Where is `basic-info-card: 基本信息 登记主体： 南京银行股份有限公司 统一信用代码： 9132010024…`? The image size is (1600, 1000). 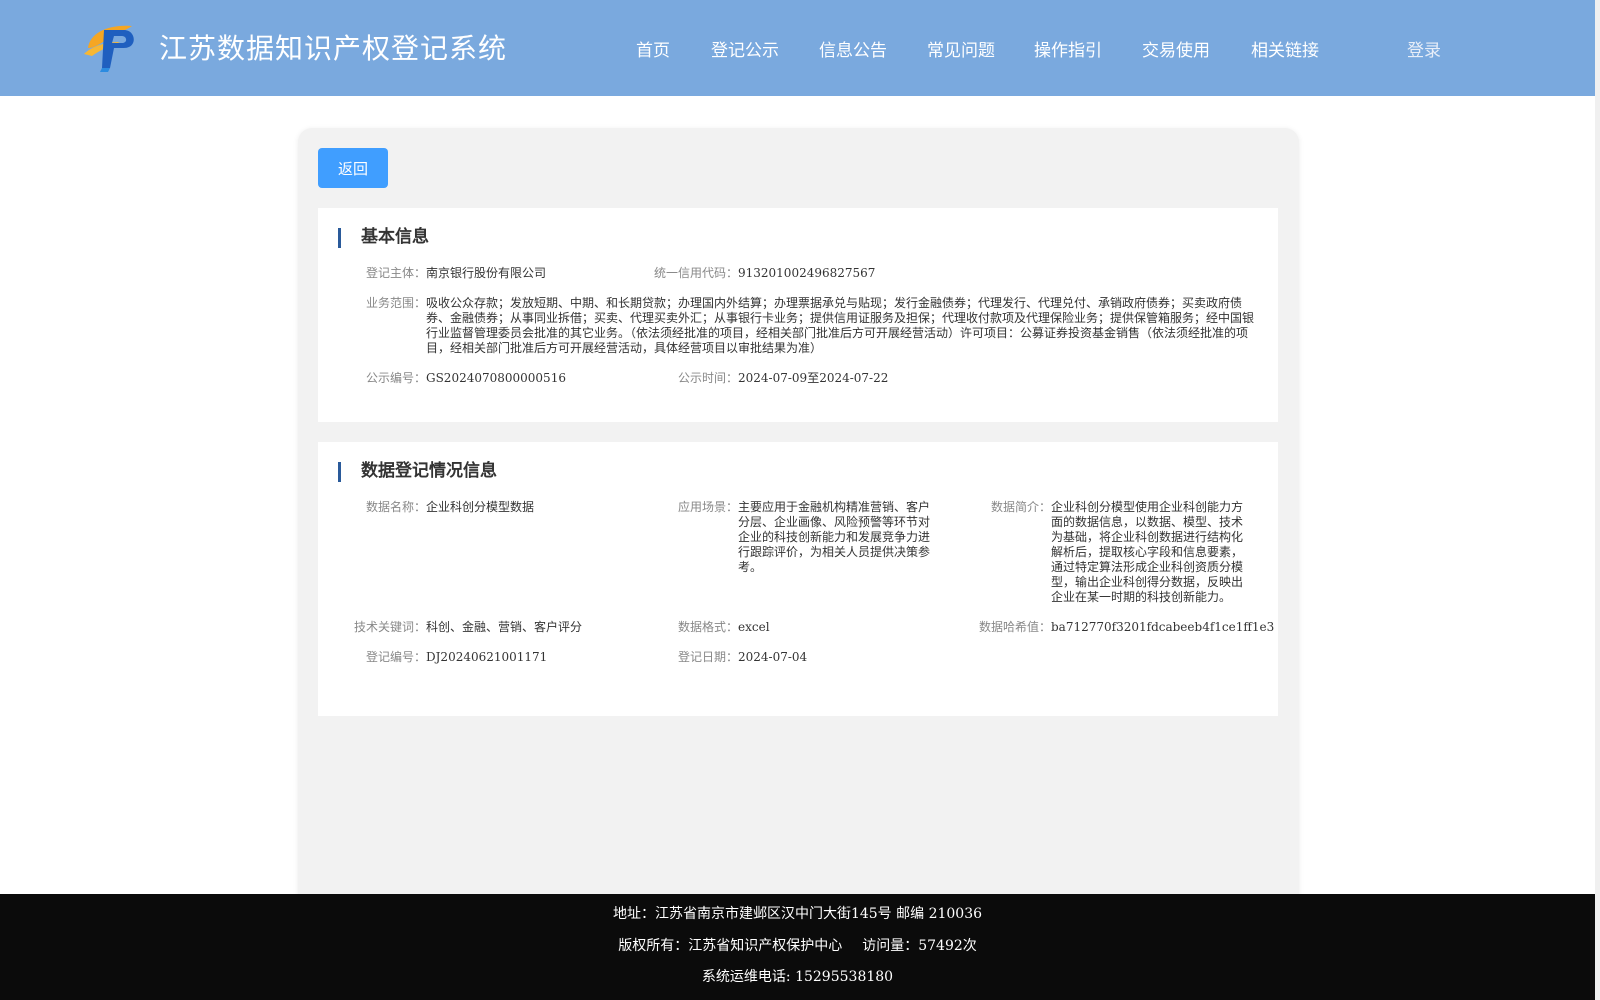
basic-info-card: 基本信息 登记主体： 南京银行股份有限公司 统一信用代码： 9132010024… is located at coordinates (798, 315).